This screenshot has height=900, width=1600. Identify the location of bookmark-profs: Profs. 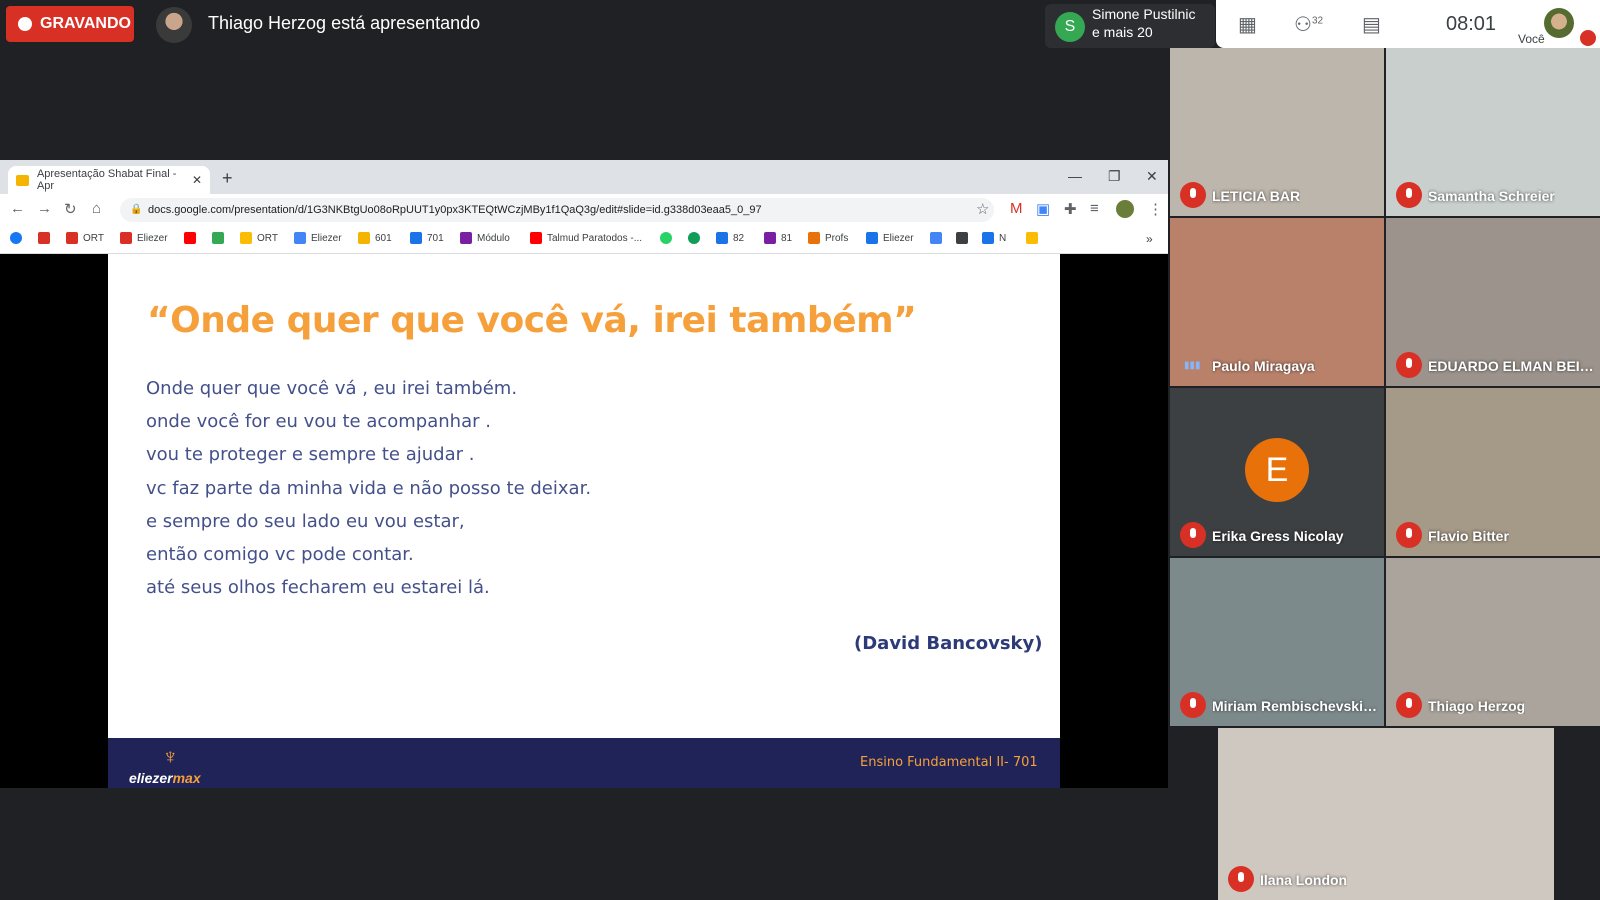
(828, 238).